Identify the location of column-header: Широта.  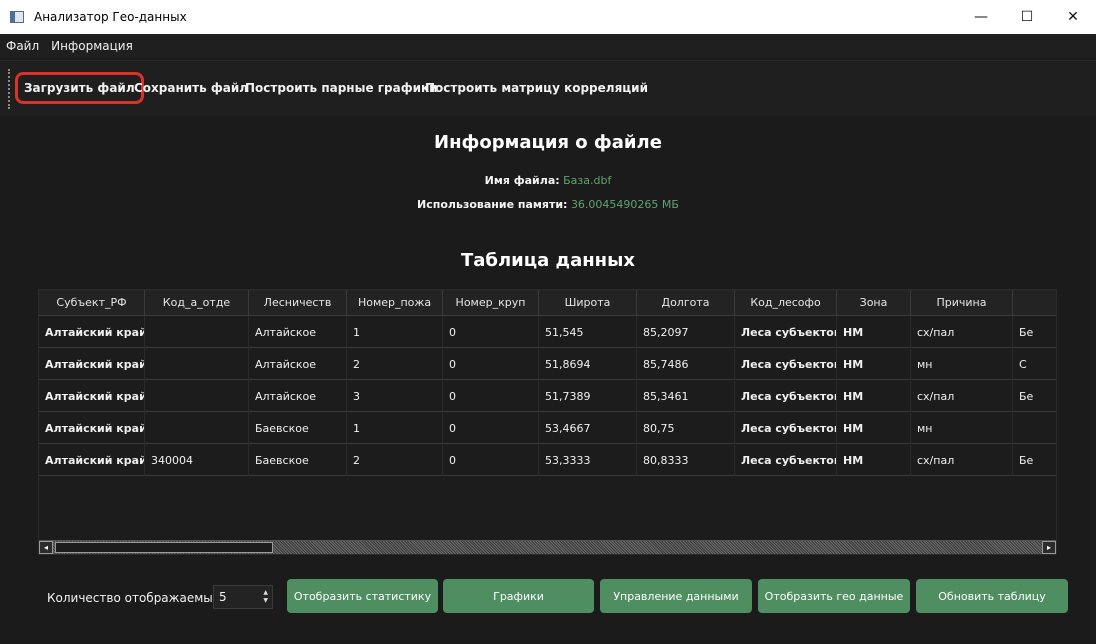
(588, 303).